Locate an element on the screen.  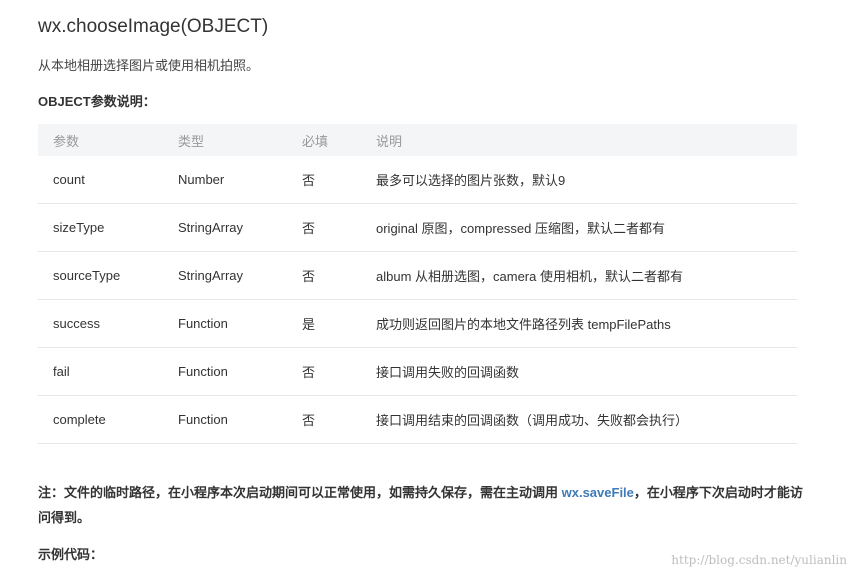
param-description: 接口调用失败的回调函数 is located at coordinates (586, 371).